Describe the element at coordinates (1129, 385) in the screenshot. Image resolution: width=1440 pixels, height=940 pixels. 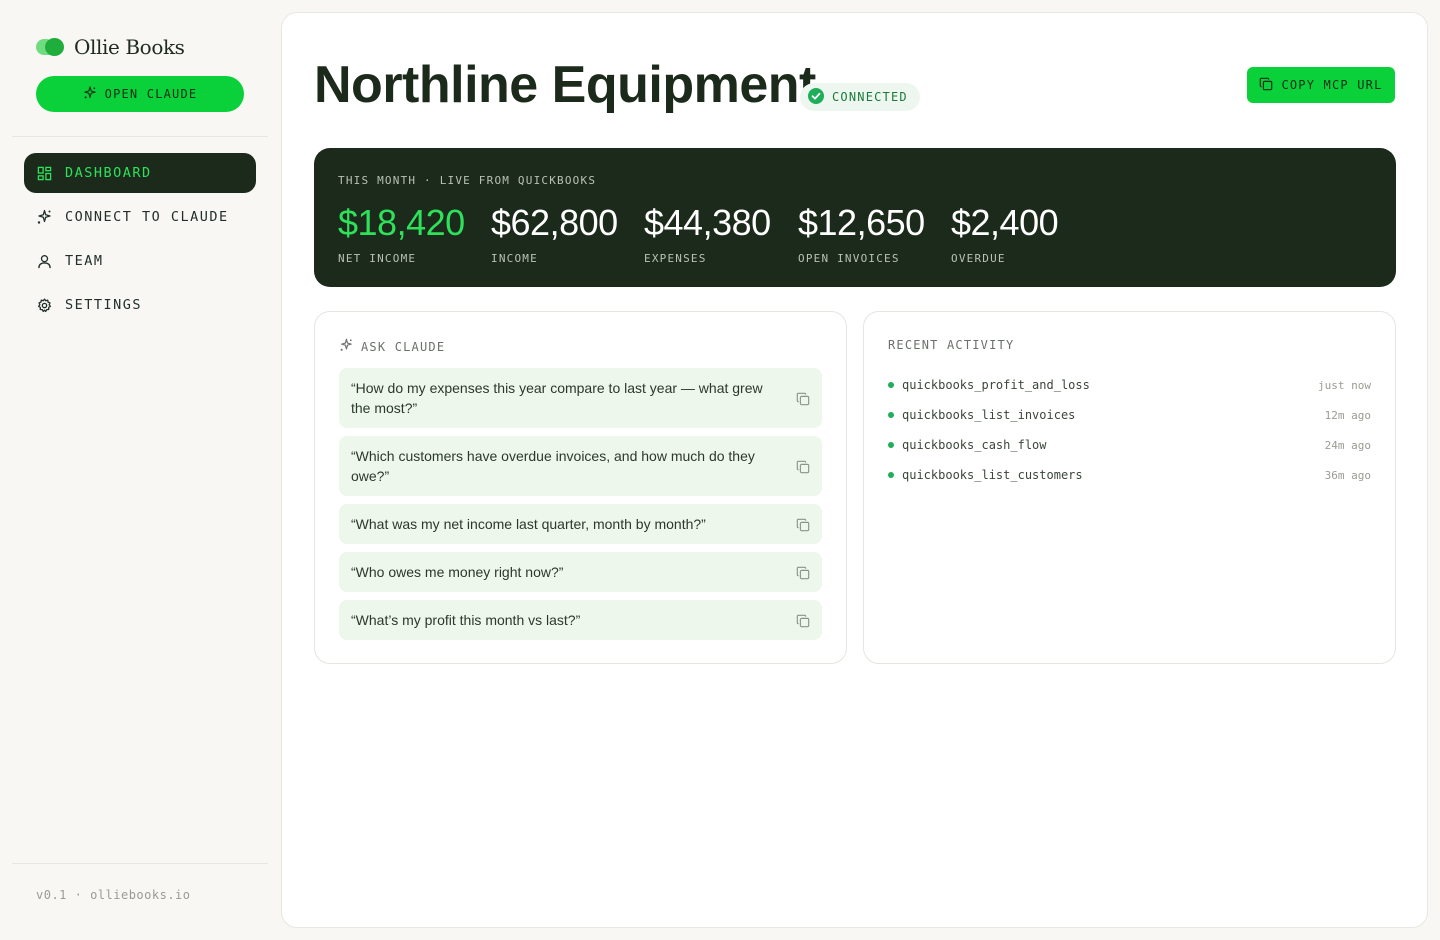
I see `list-item: quickbooks_profit_and_loss just now` at that location.